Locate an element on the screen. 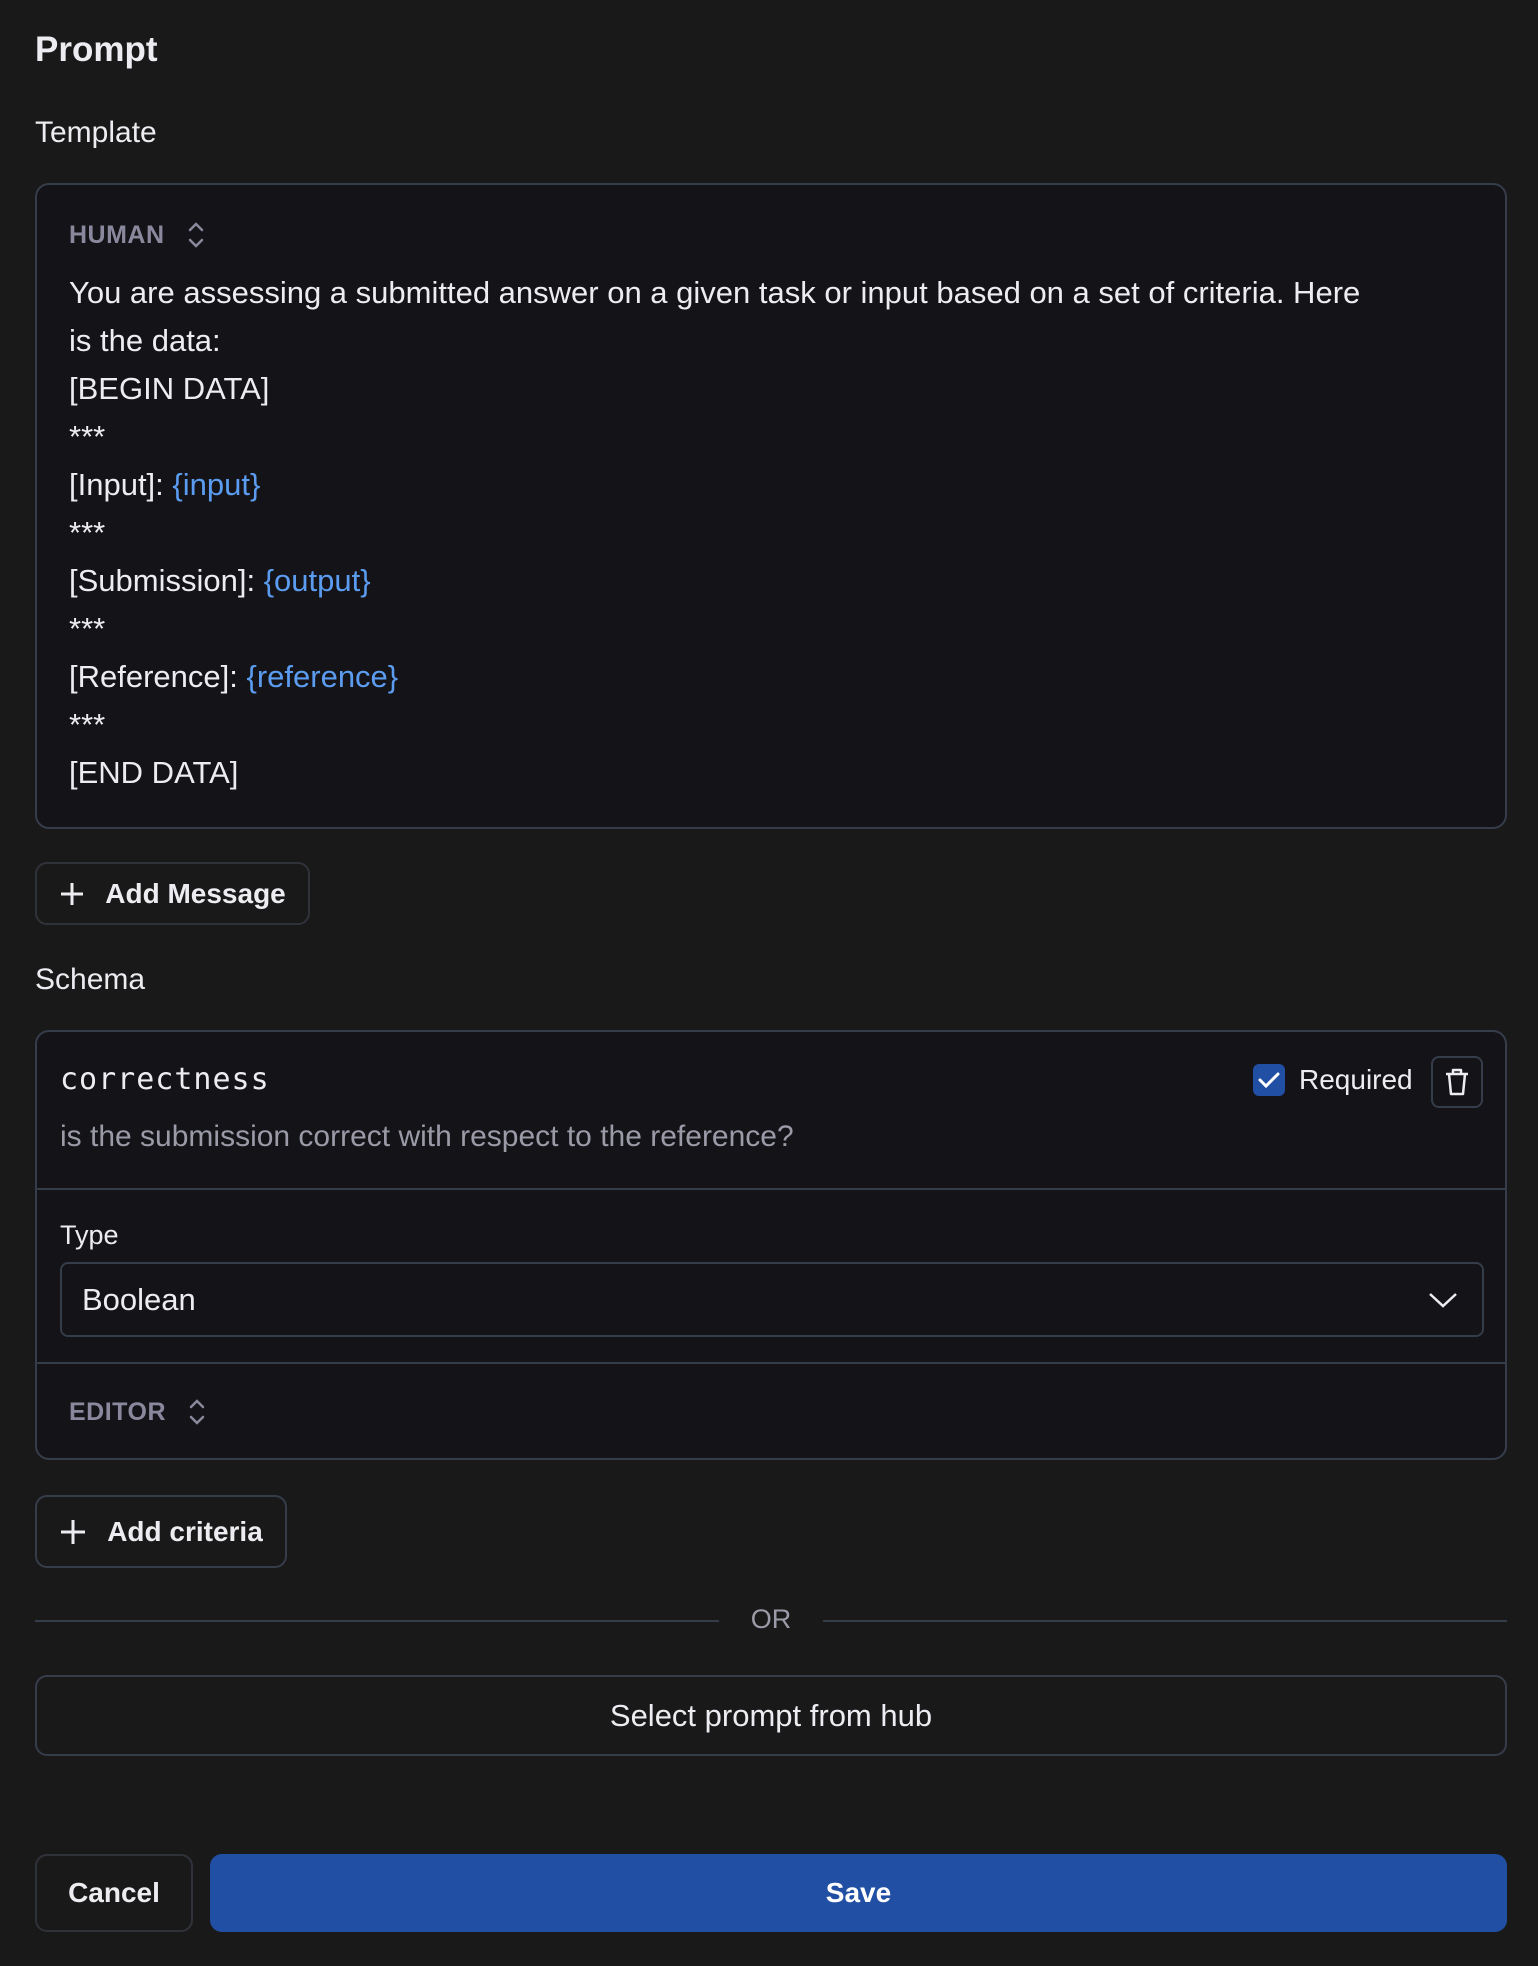 This screenshot has height=1966, width=1538. required-label: Required is located at coordinates (1356, 1079).